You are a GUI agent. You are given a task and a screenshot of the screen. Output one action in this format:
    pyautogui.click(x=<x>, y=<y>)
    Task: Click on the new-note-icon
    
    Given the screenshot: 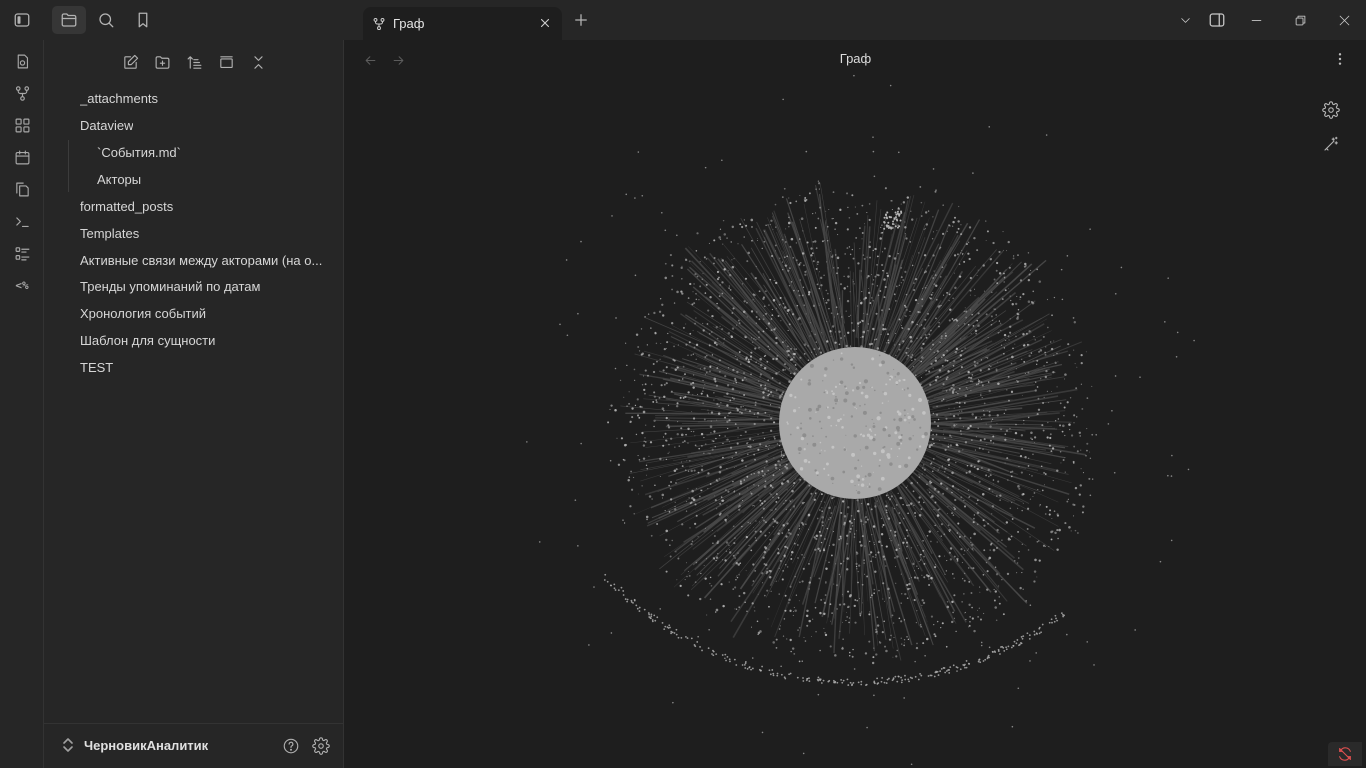 What is the action you would take?
    pyautogui.click(x=130, y=62)
    